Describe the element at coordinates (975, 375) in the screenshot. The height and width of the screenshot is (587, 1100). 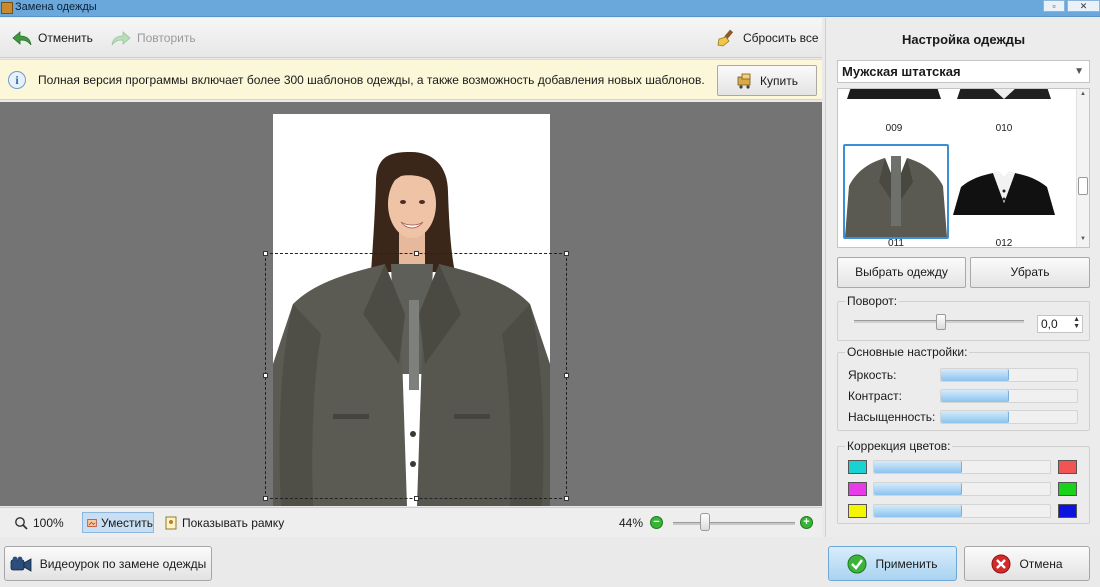
I see `brightness-fill` at that location.